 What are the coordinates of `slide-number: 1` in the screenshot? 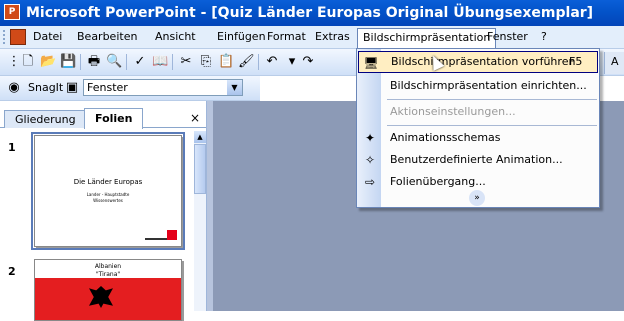 It's located at (12, 147).